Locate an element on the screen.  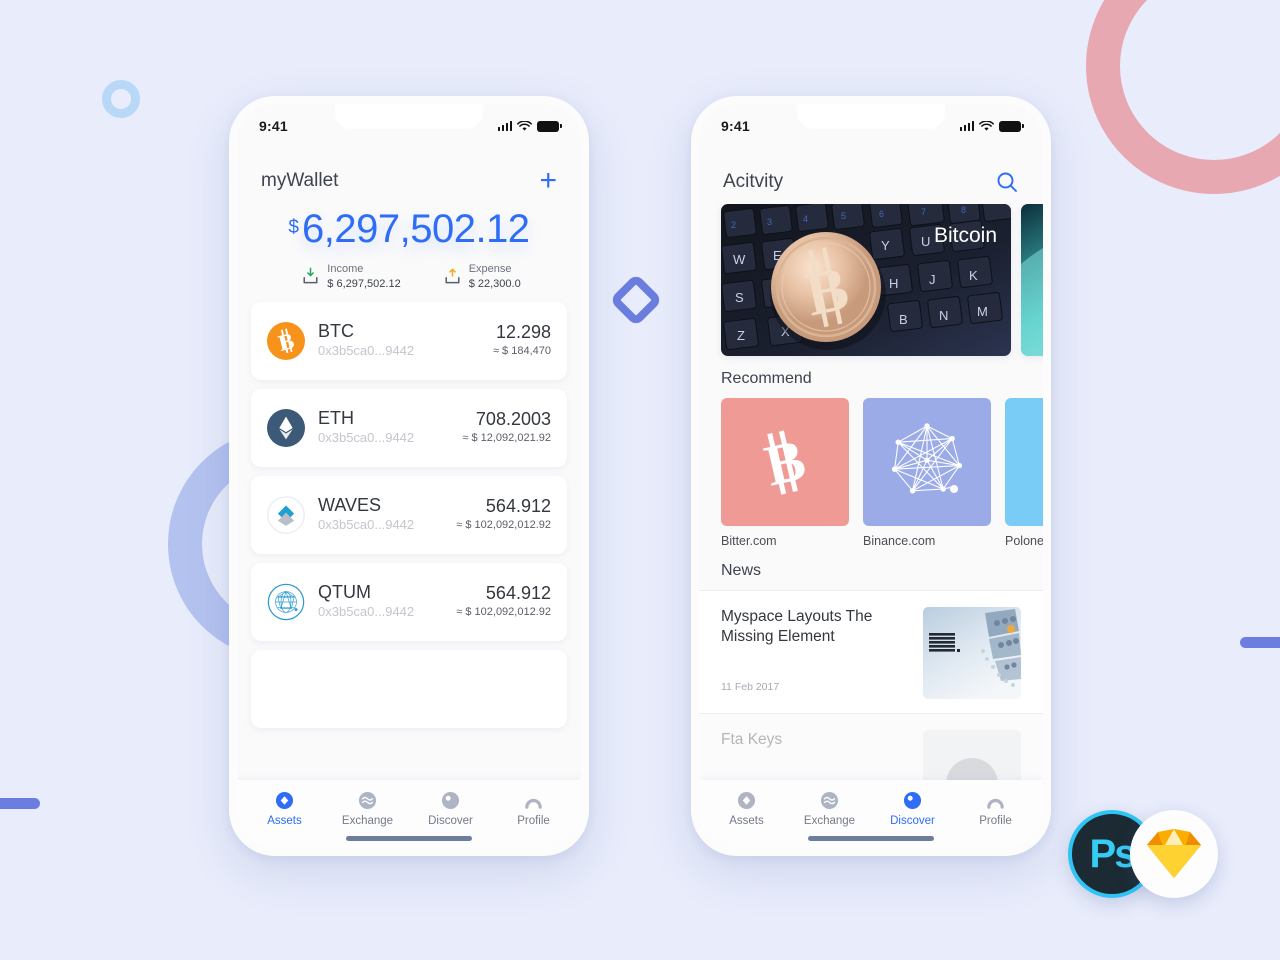
asset-symbol: BTC is located at coordinates (336, 331).